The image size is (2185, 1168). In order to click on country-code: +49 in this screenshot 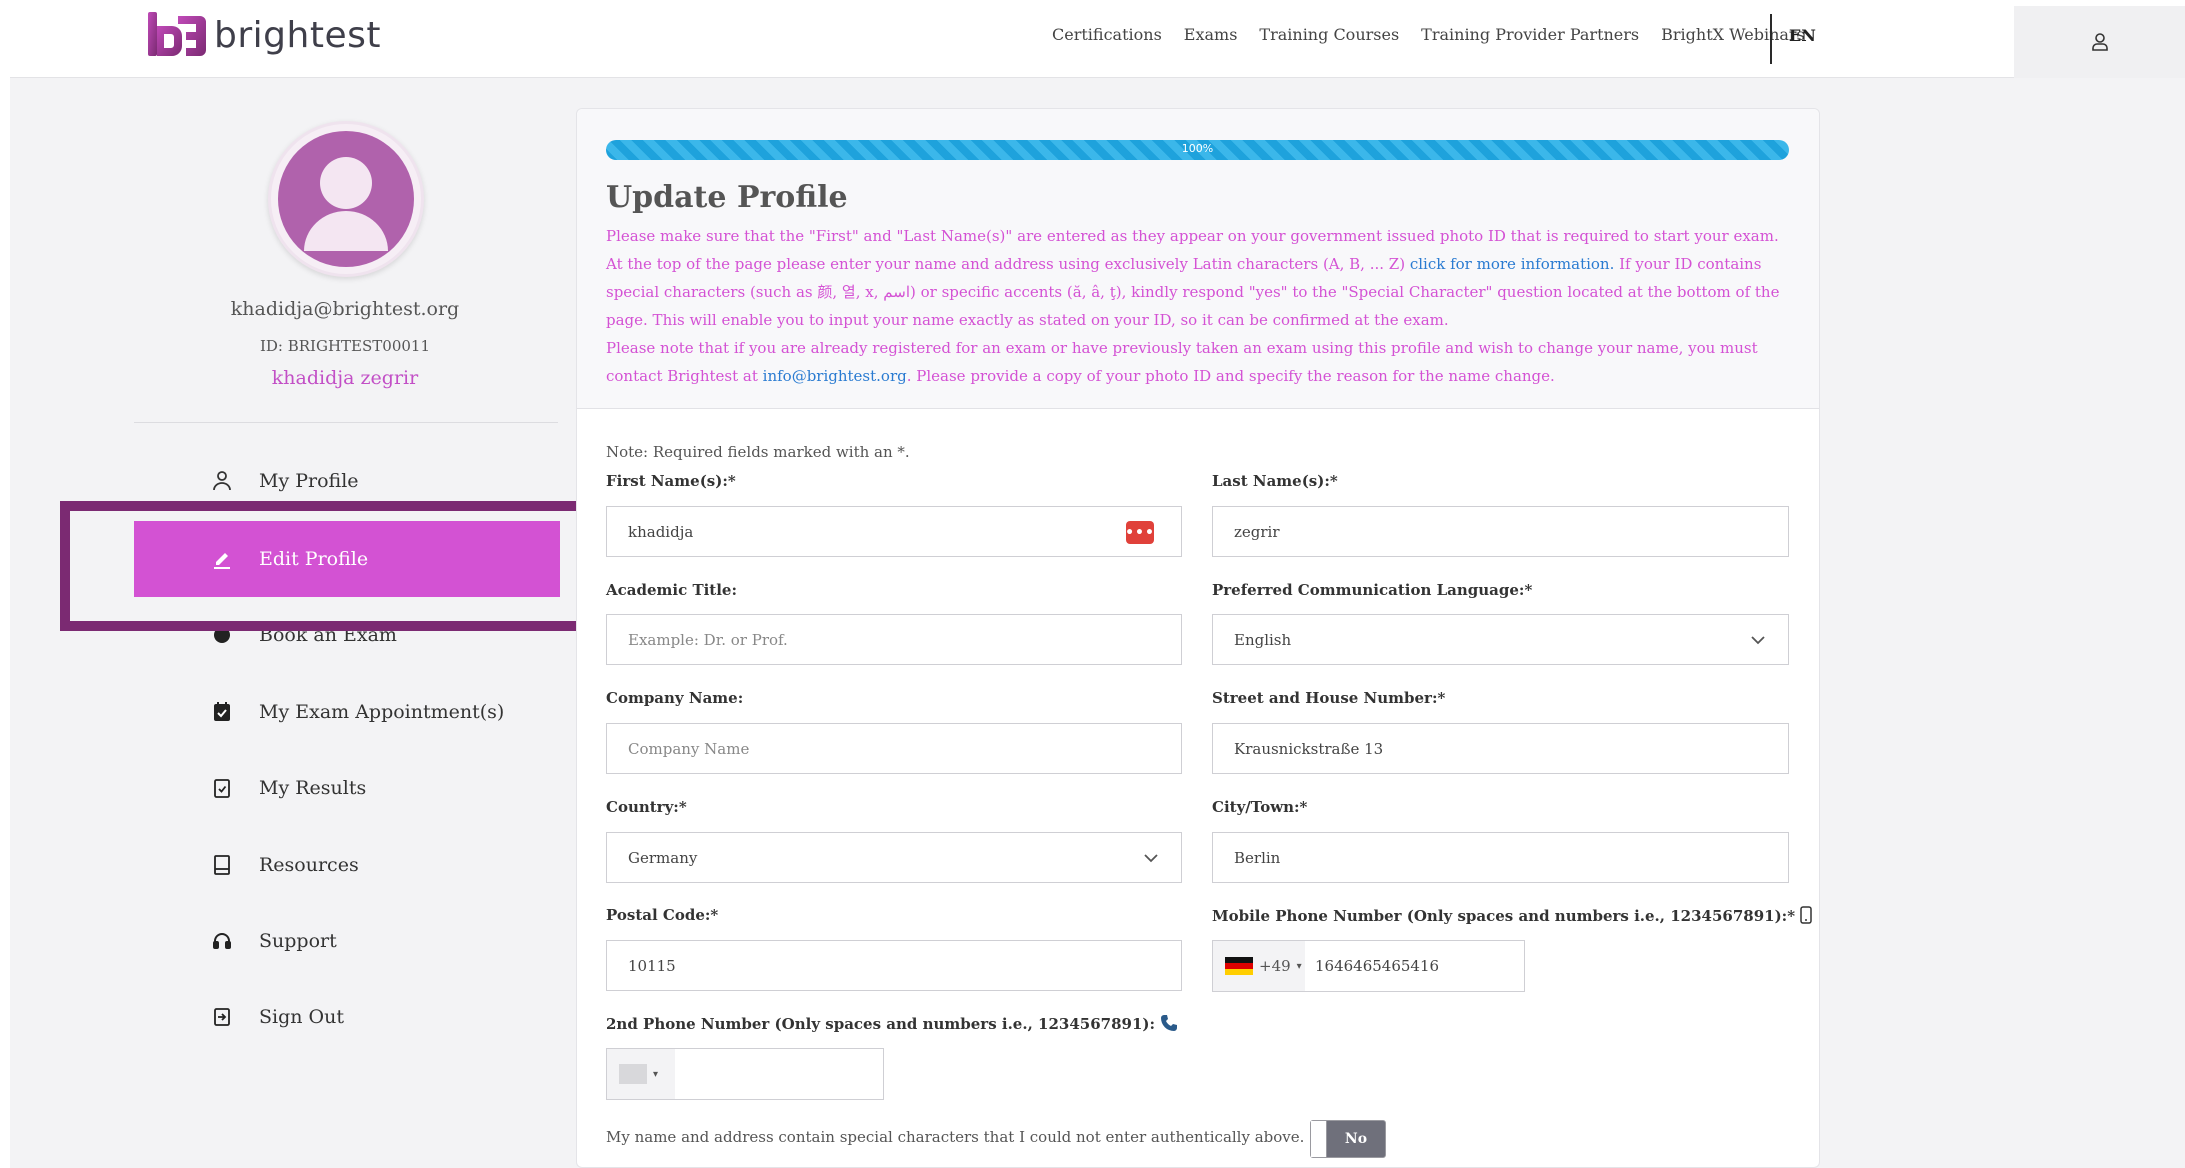, I will do `click(1275, 966)`.